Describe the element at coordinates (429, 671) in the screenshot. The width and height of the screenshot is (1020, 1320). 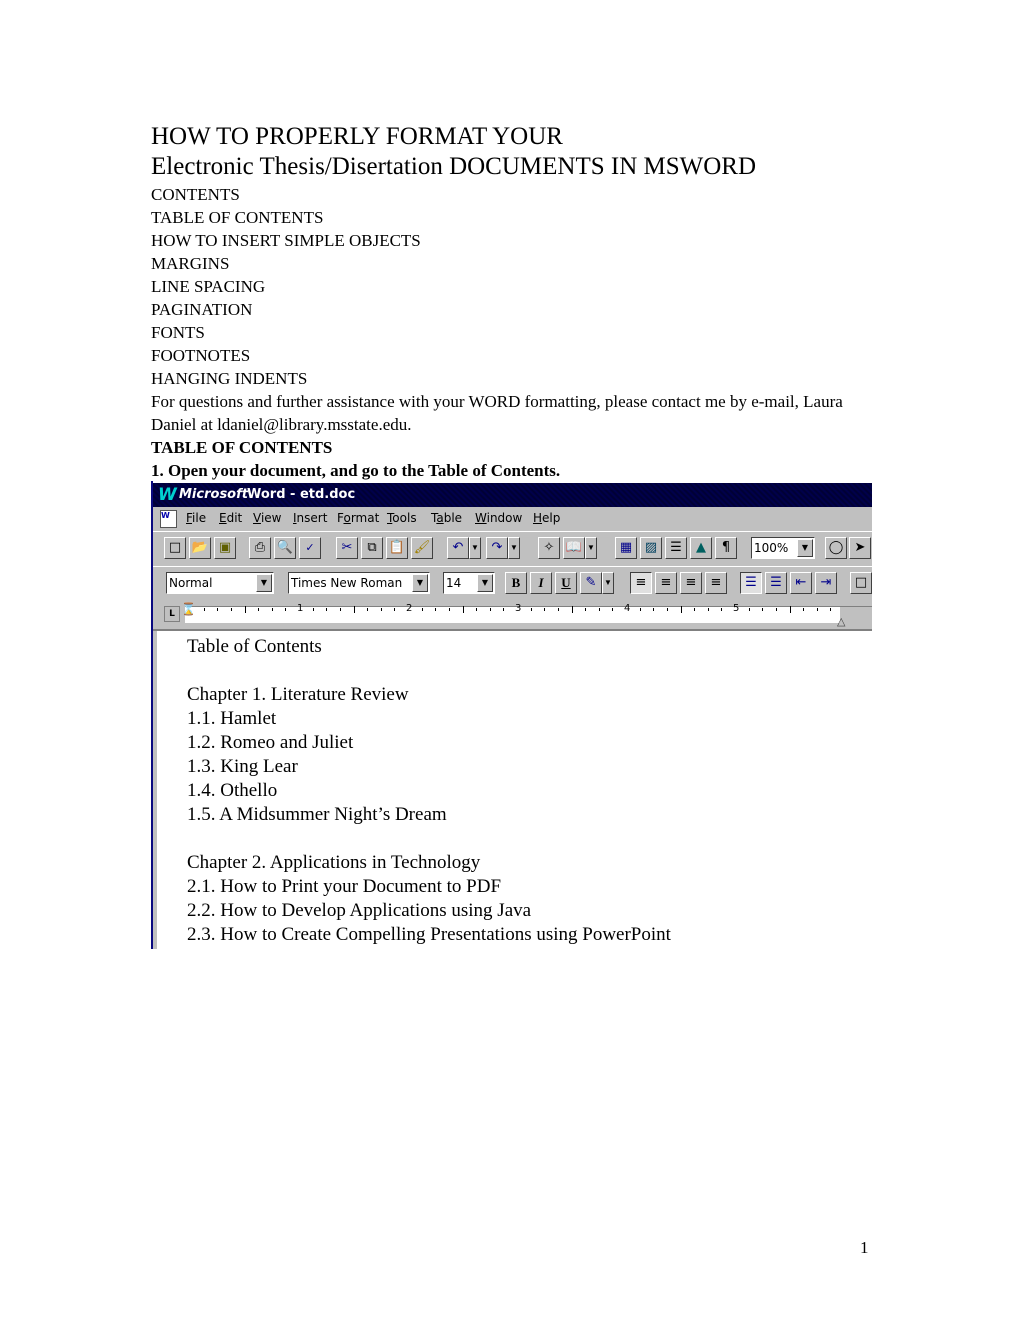
I see `doc-line` at that location.